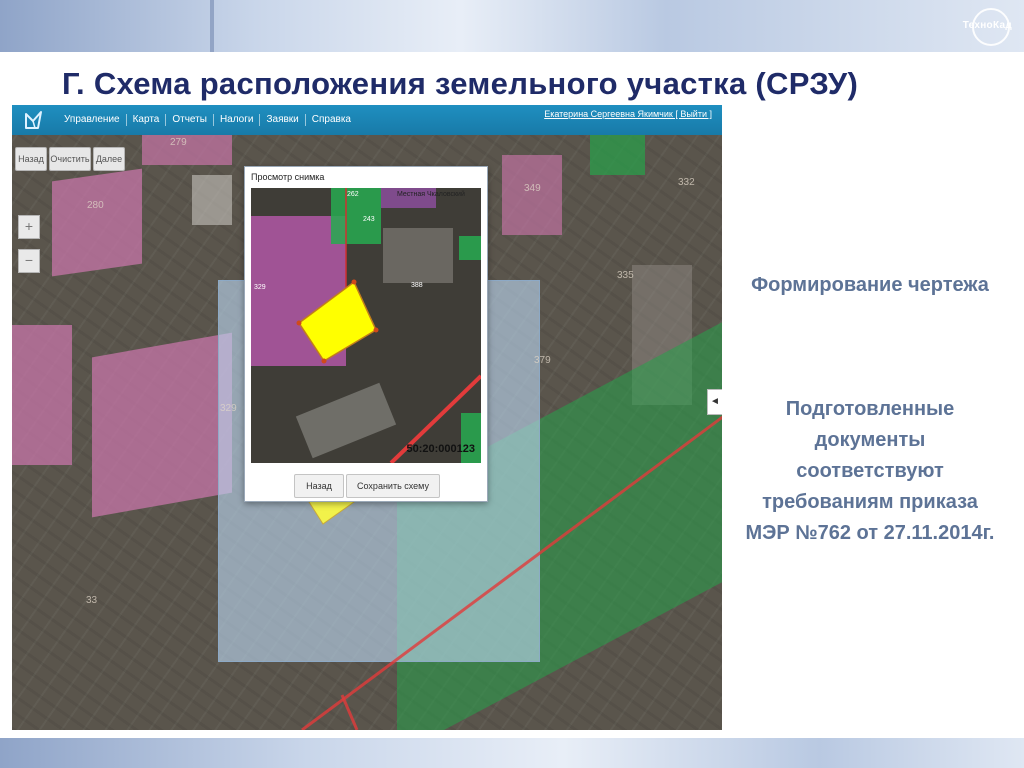 This screenshot has width=1024, height=768. Describe the element at coordinates (625, 275) in the screenshot. I see `parcel-number-label: 335` at that location.